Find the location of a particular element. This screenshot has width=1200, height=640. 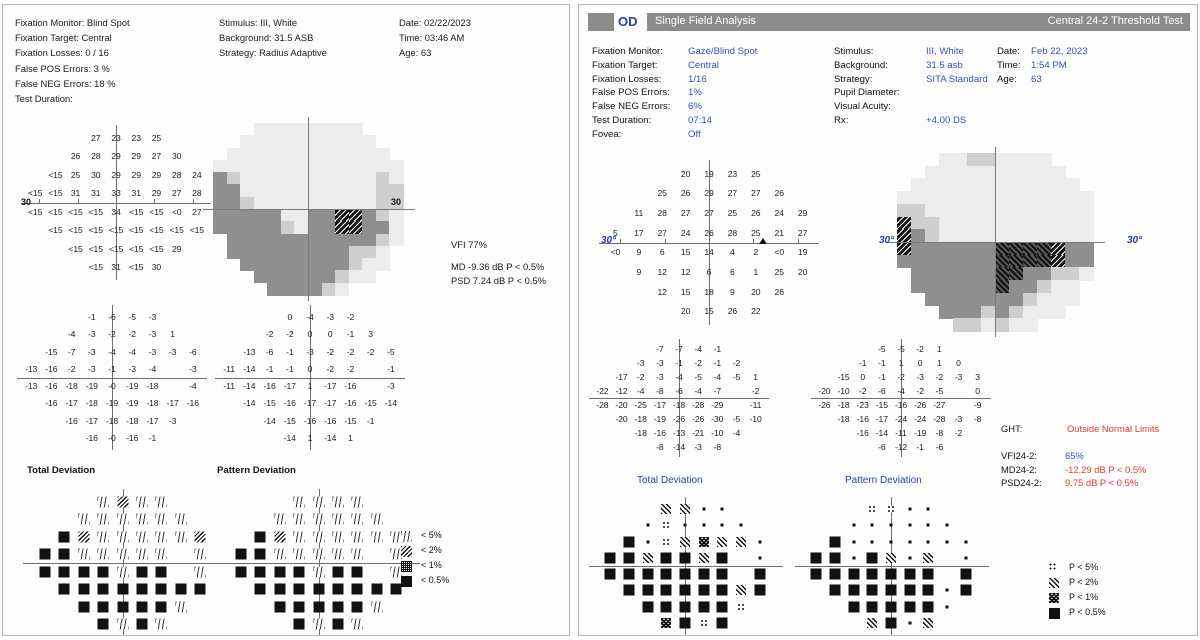

grid-value: -14 is located at coordinates (390, 403).